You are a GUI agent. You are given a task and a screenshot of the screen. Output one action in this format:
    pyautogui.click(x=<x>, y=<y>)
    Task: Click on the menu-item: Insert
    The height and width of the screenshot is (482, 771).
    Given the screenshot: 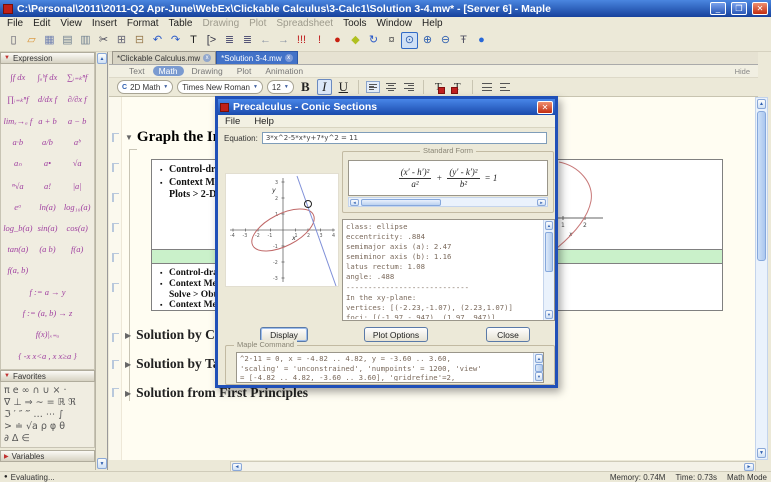 What is the action you would take?
    pyautogui.click(x=104, y=23)
    